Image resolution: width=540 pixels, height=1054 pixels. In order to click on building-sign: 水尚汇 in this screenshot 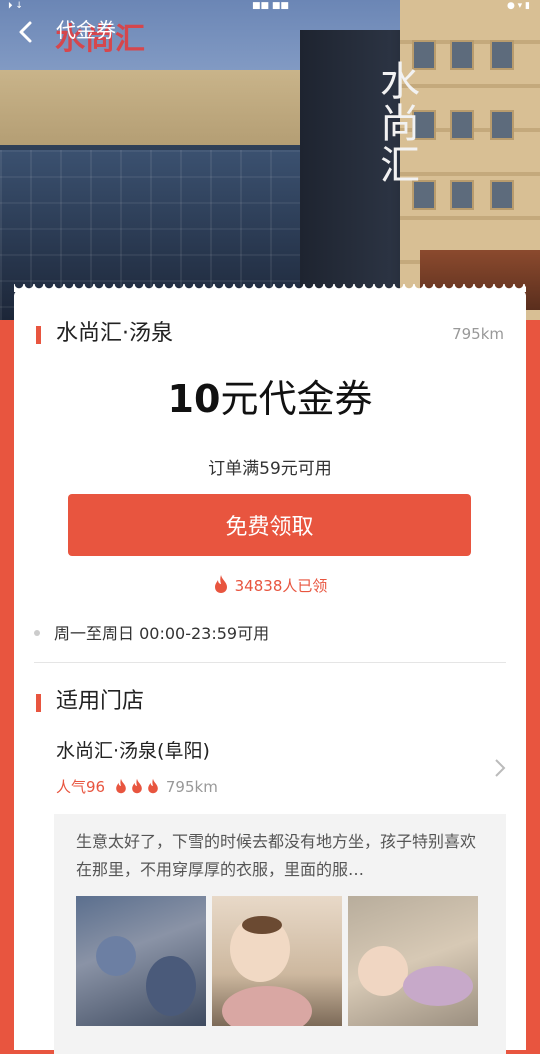, I will do `click(396, 123)`.